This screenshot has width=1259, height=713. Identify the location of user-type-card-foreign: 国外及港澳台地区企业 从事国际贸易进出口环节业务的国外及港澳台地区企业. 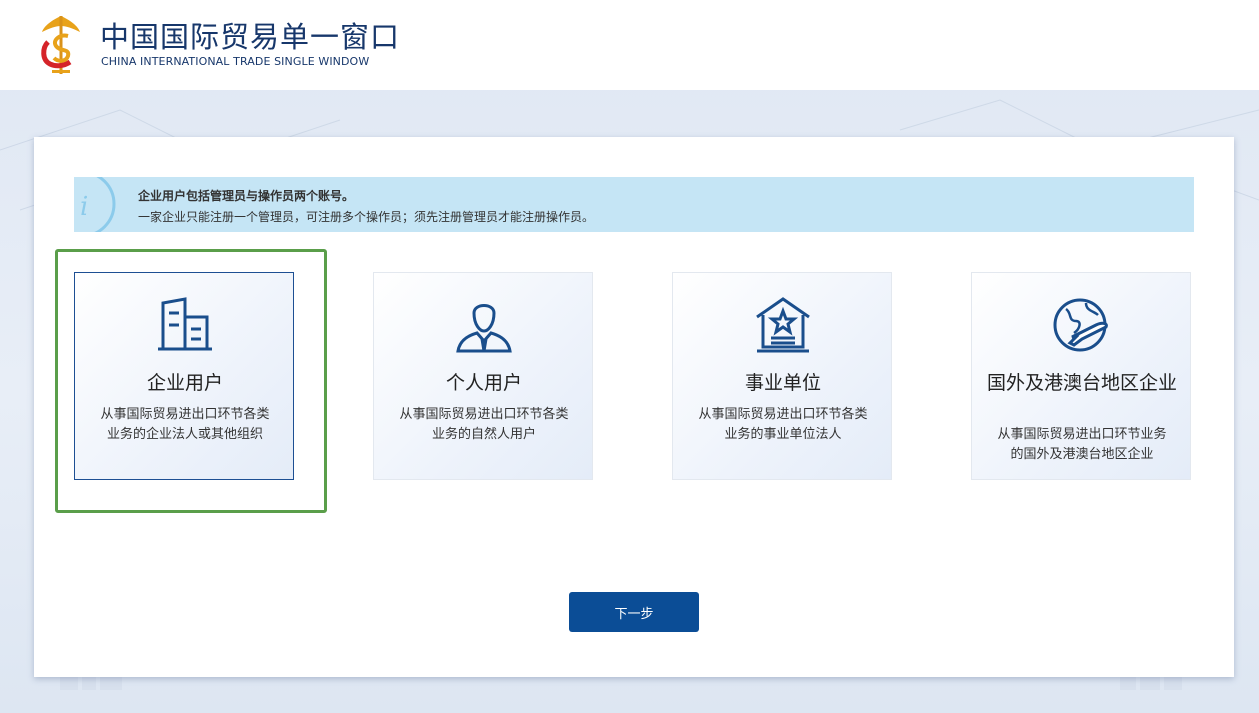
(1081, 376).